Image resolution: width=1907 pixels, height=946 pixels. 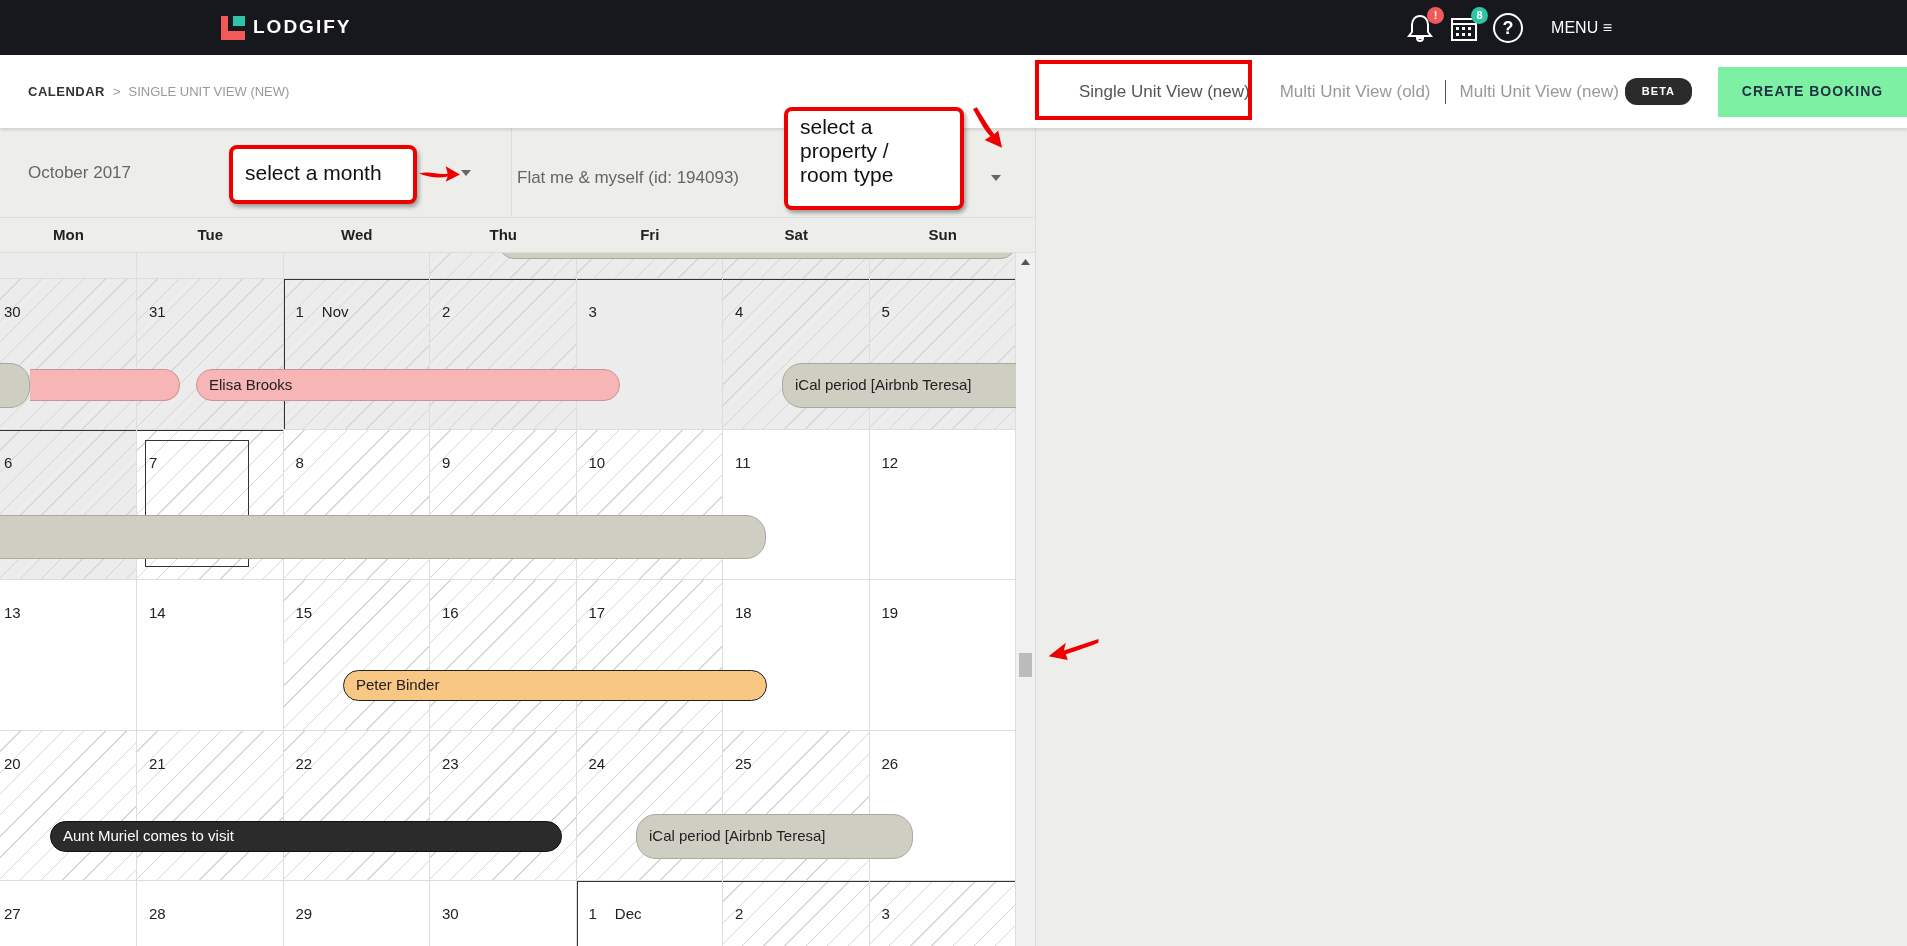 What do you see at coordinates (1508, 27) in the screenshot?
I see `help-button: ?` at bounding box center [1508, 27].